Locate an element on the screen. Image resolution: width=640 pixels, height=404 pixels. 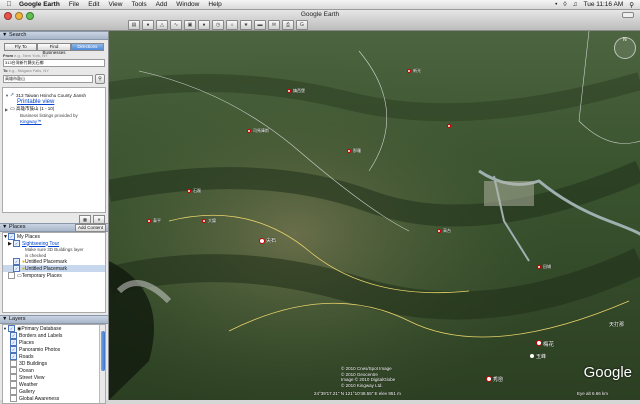
layer-item: Gallery is located at coordinates (54, 391).